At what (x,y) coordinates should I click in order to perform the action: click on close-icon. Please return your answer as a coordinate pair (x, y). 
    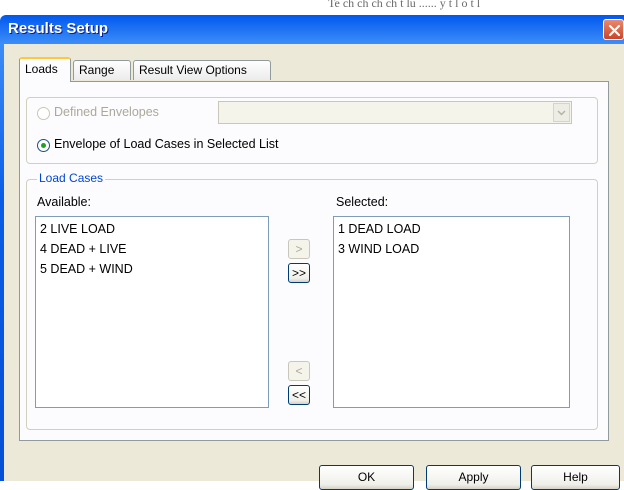
    Looking at the image, I should click on (614, 30).